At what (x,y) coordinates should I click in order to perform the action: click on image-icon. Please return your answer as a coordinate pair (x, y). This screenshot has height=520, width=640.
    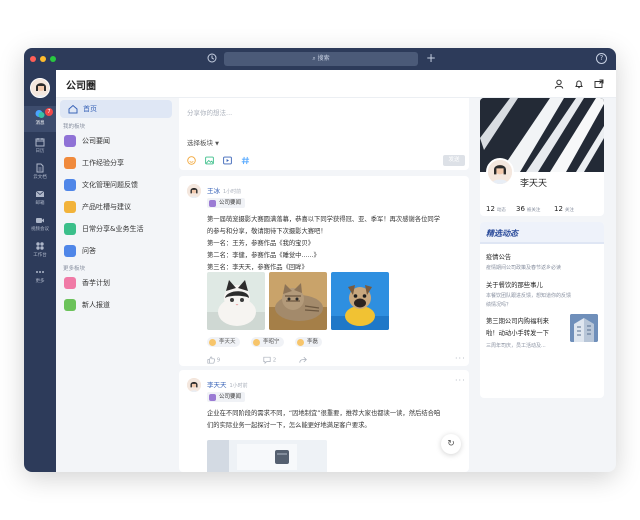
    Looking at the image, I should click on (209, 160).